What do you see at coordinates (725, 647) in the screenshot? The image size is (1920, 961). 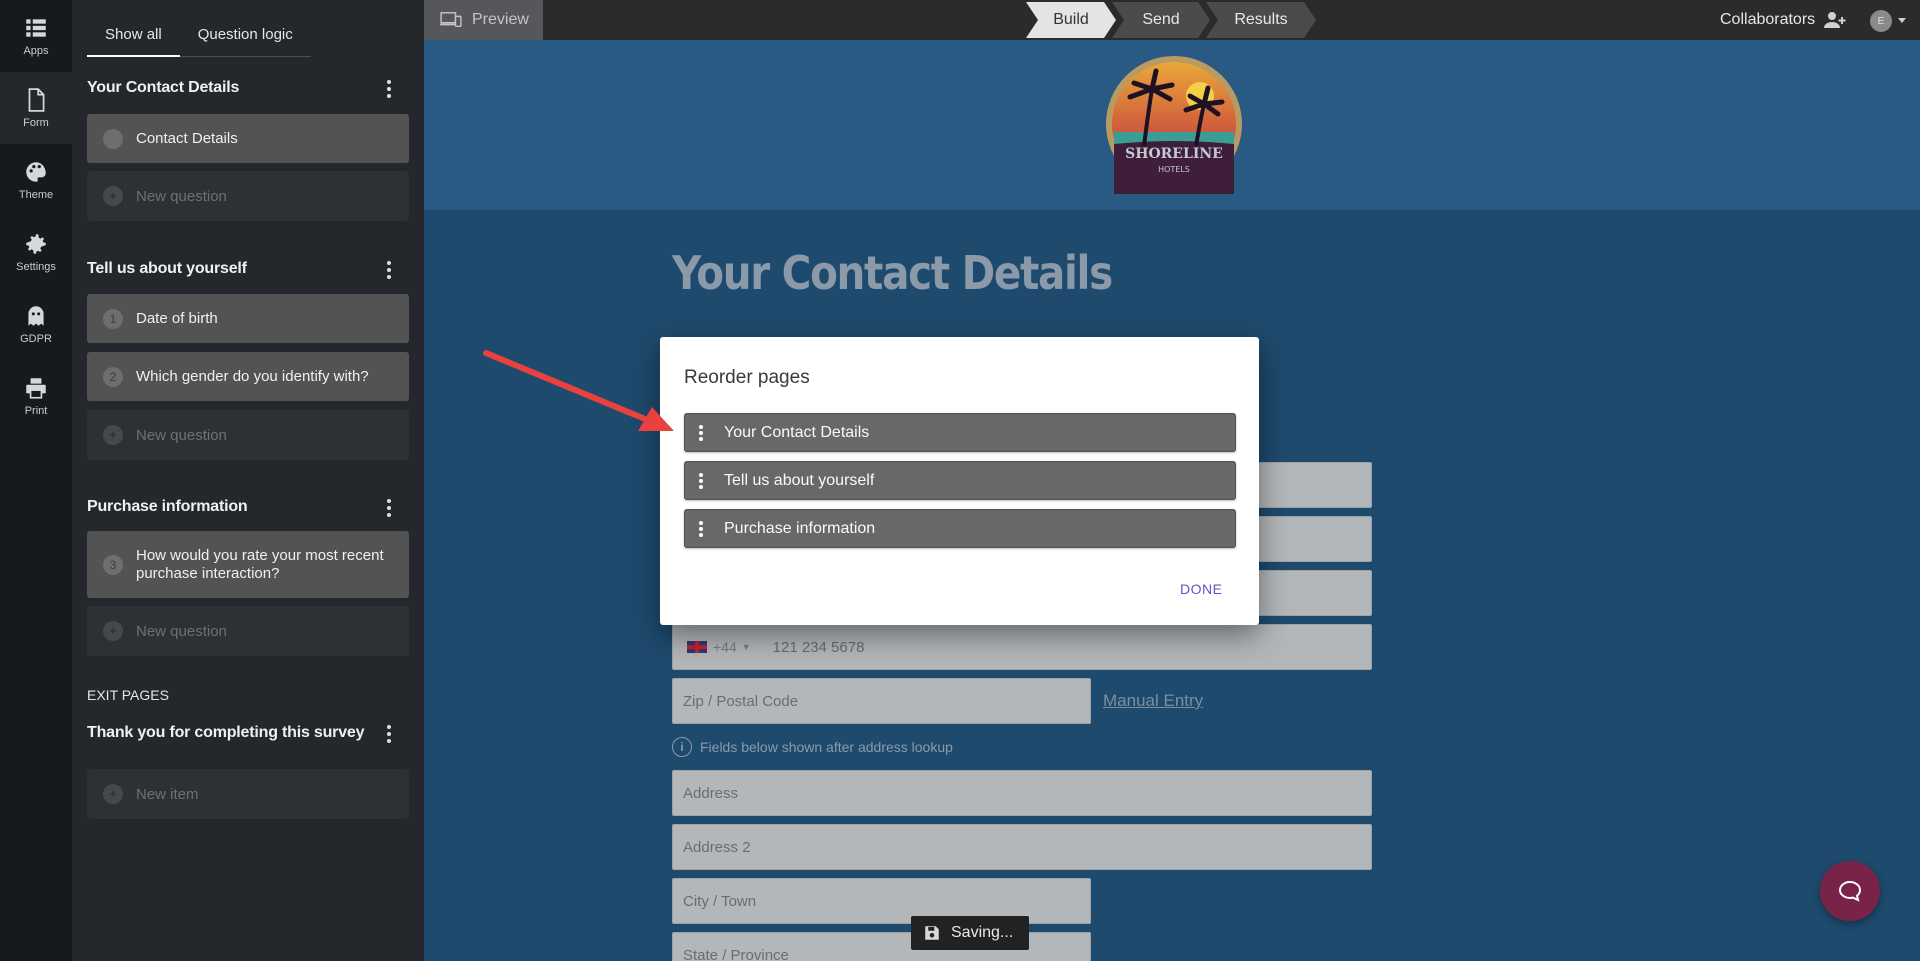 I see `phone-country-code: +44` at bounding box center [725, 647].